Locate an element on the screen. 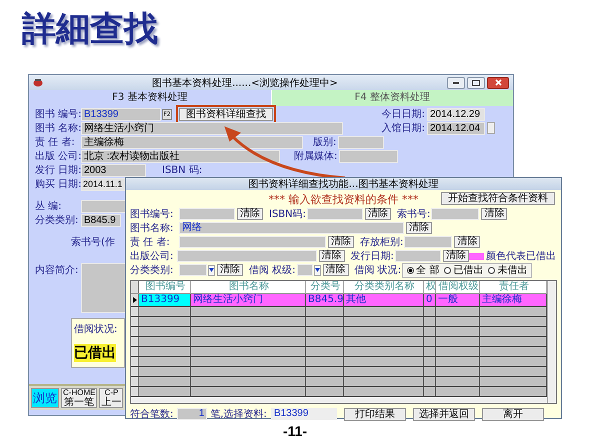 This screenshot has height=445, width=590. nav-button: C-P 上一 is located at coordinates (111, 398).